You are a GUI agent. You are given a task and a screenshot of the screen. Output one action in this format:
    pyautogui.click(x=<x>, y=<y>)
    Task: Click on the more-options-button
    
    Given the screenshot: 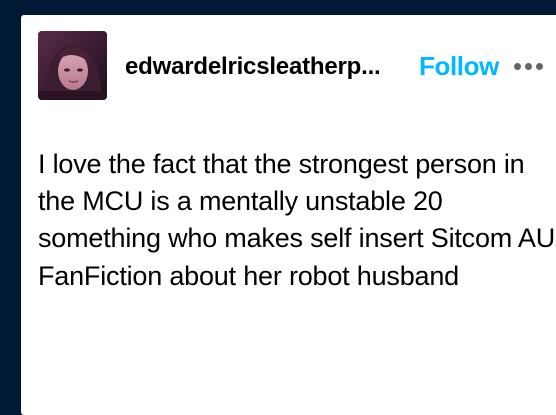 What is the action you would take?
    pyautogui.click(x=531, y=66)
    